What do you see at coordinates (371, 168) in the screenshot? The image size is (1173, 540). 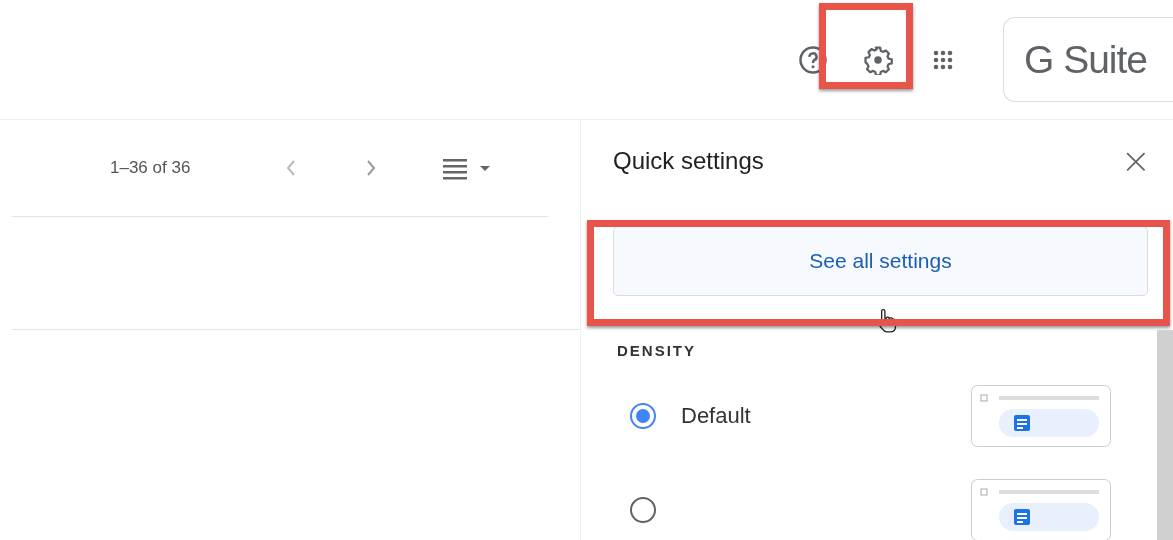 I see `next-icon` at bounding box center [371, 168].